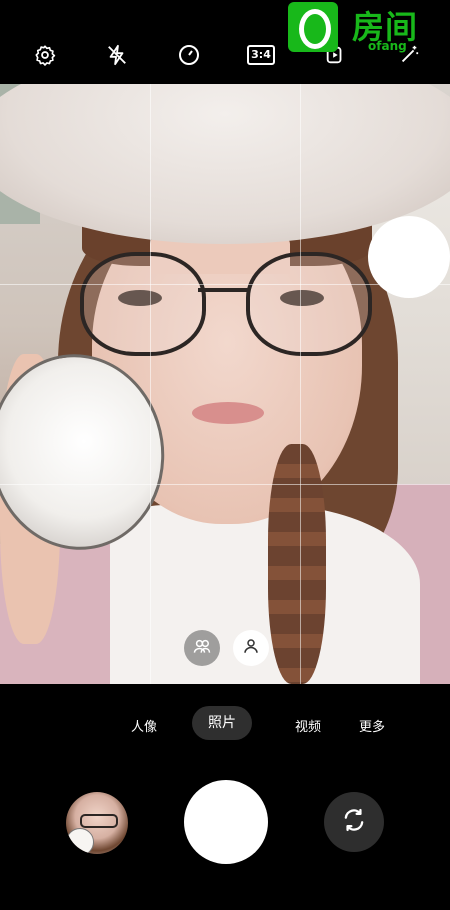 The height and width of the screenshot is (910, 450). What do you see at coordinates (308, 725) in the screenshot?
I see `mode-video: 视频` at bounding box center [308, 725].